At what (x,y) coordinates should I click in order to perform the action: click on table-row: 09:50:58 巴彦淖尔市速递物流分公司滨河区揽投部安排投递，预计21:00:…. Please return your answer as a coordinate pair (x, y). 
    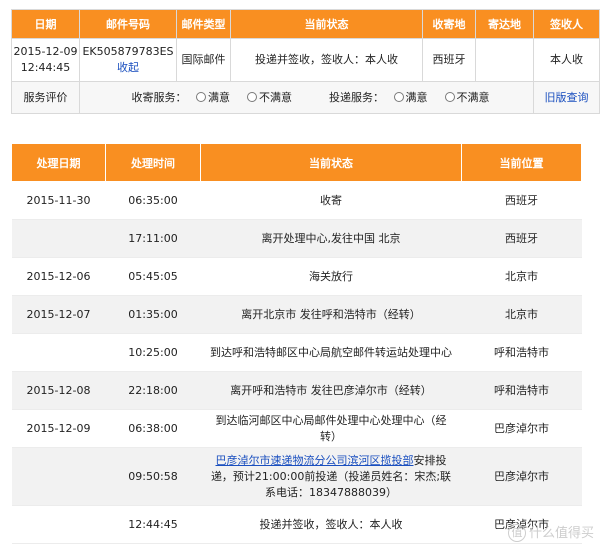
    Looking at the image, I should click on (296, 476).